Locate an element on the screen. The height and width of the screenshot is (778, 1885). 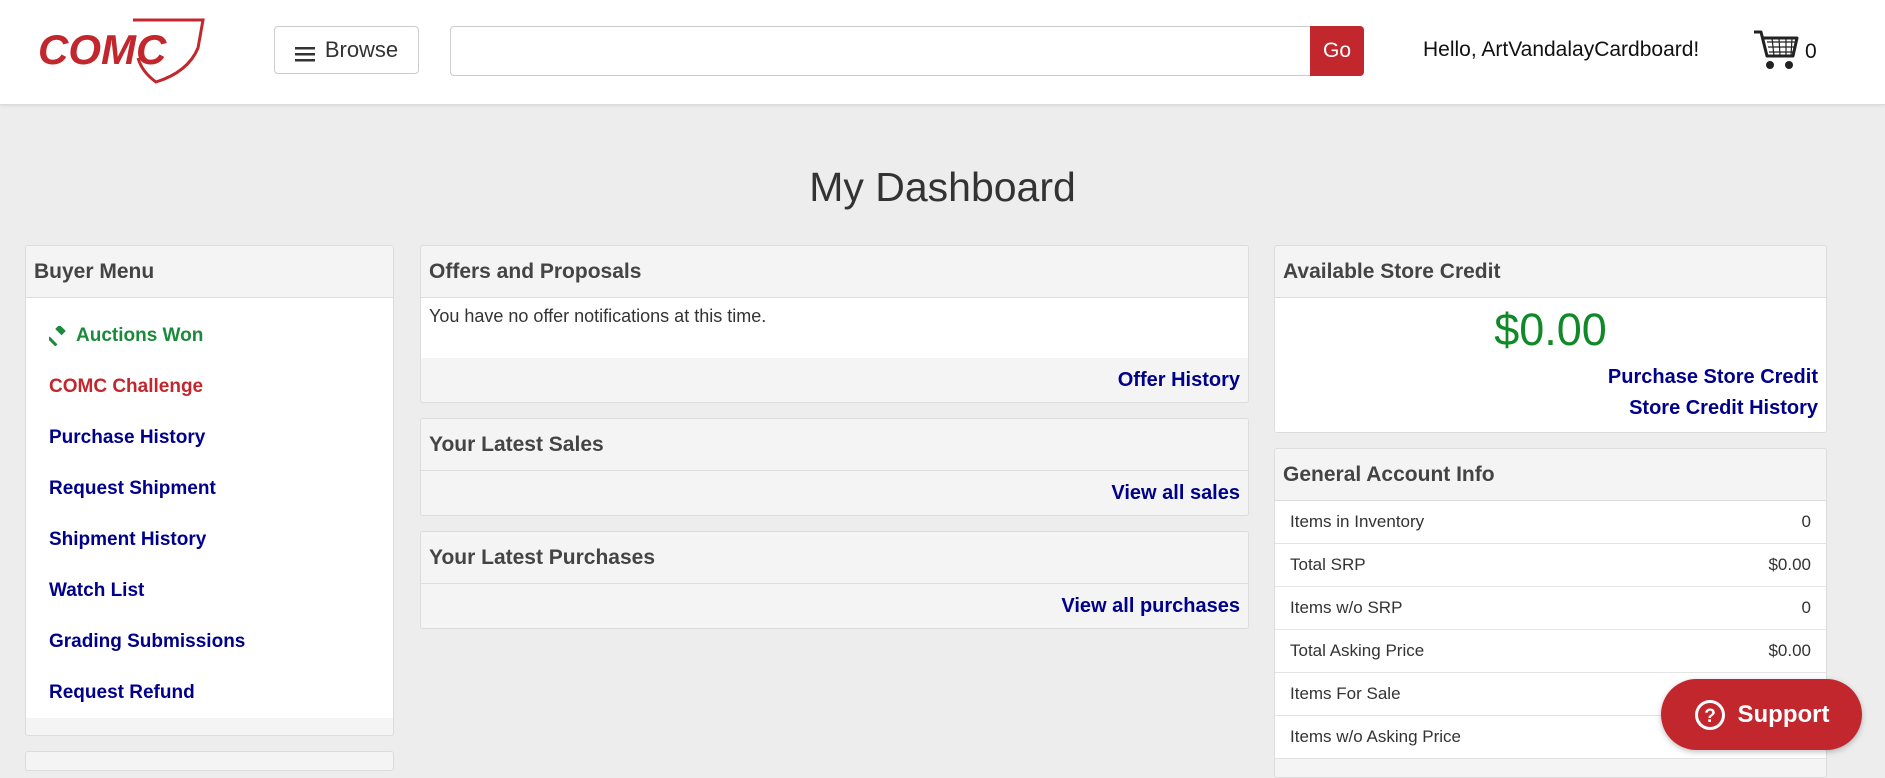
buyer-menu-secondary-panel is located at coordinates (209, 761).